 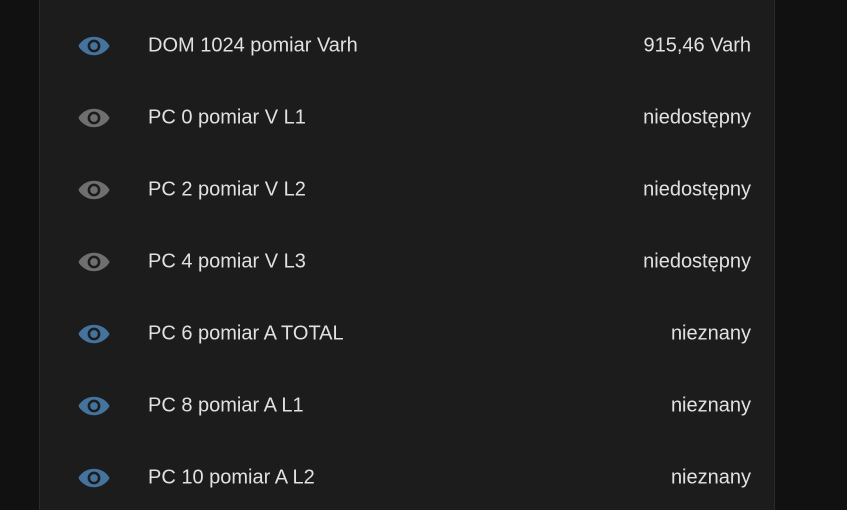 What do you see at coordinates (227, 118) in the screenshot?
I see `entity-name: PC 0 pomiar V L1` at bounding box center [227, 118].